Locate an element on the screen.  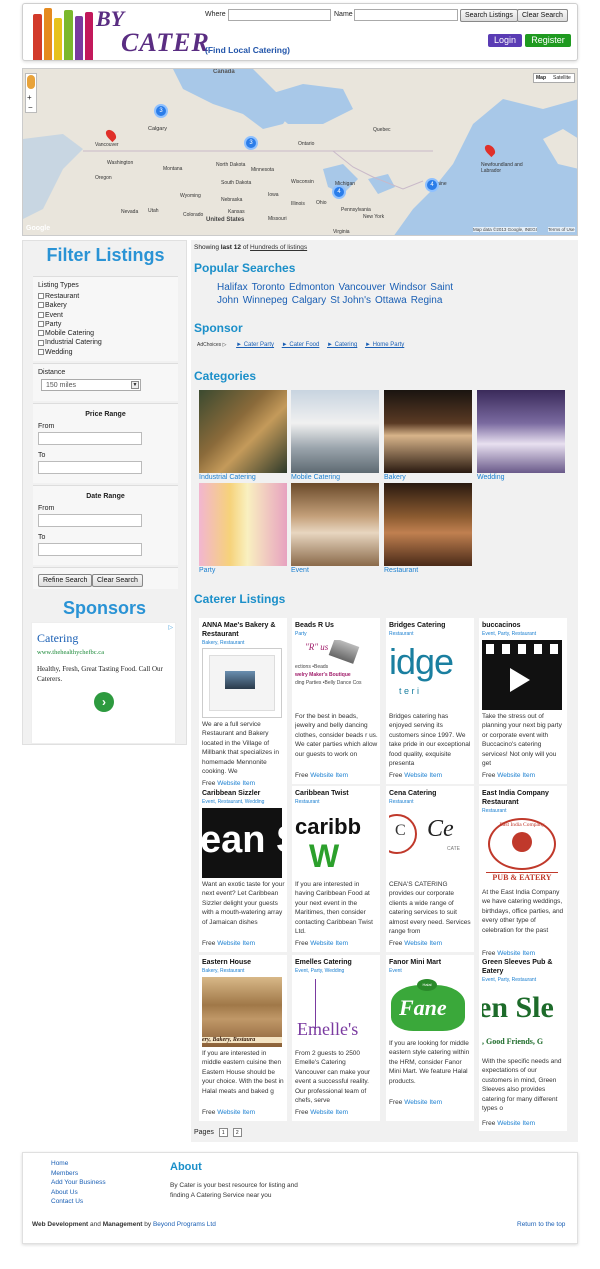
listing-title: Emelles Catering is located at coordinates (337, 962).